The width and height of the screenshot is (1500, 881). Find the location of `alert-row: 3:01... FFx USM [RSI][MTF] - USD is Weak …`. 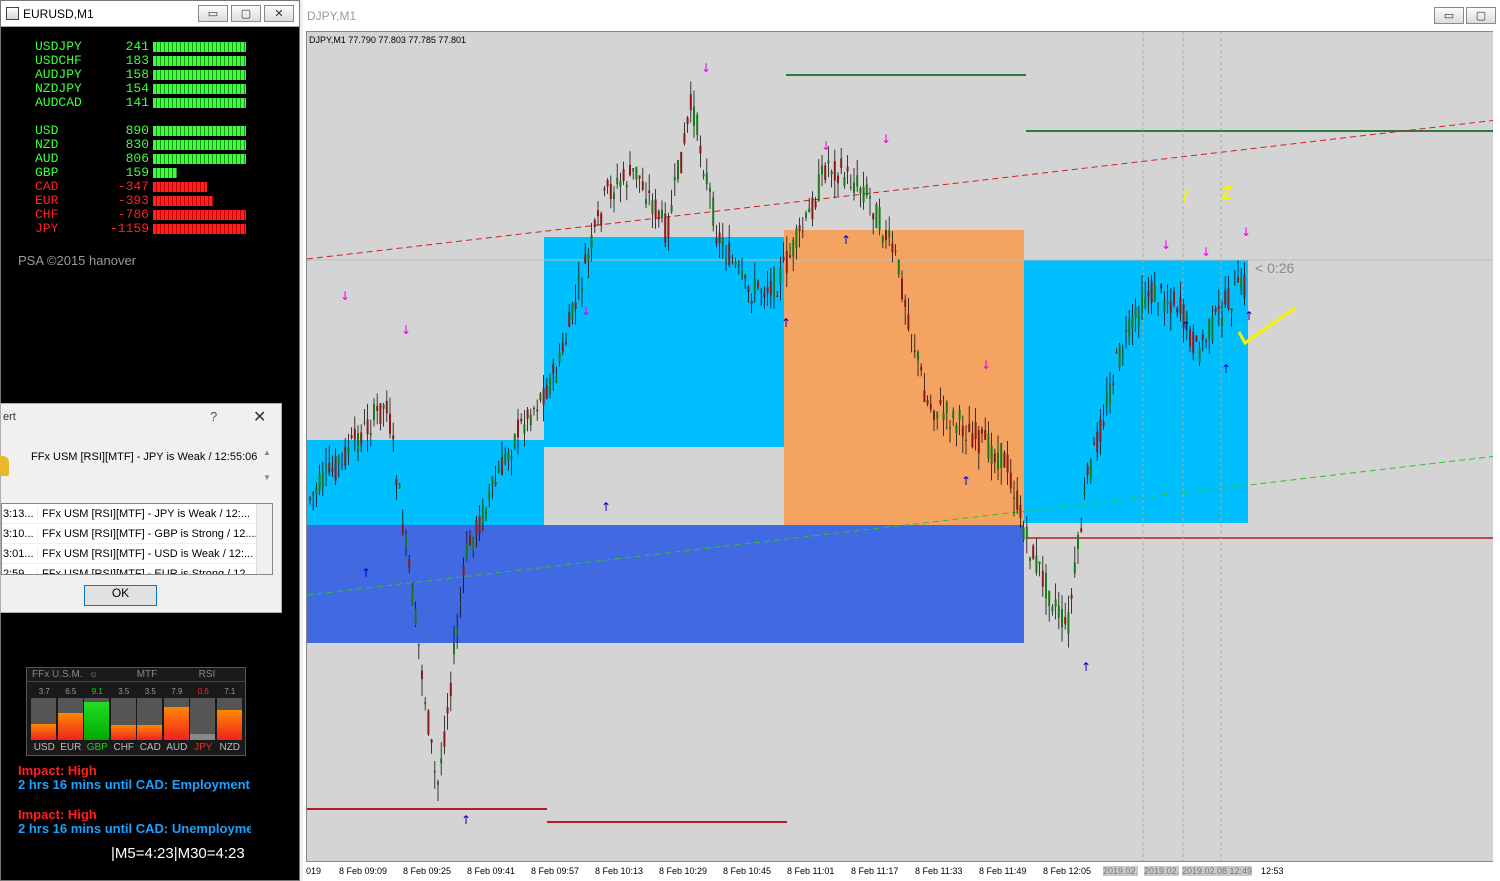

alert-row: 3:01... FFx USM [RSI][MTF] - USD is Weak … is located at coordinates (137, 554).